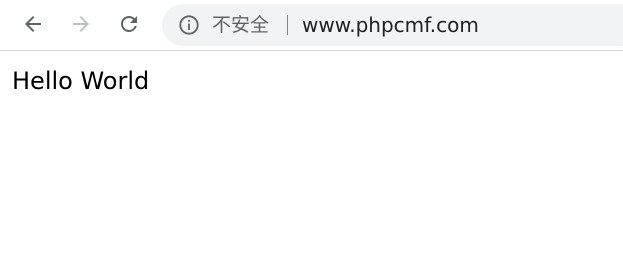  I want to click on url-text: www.phpcmf.com, so click(390, 25).